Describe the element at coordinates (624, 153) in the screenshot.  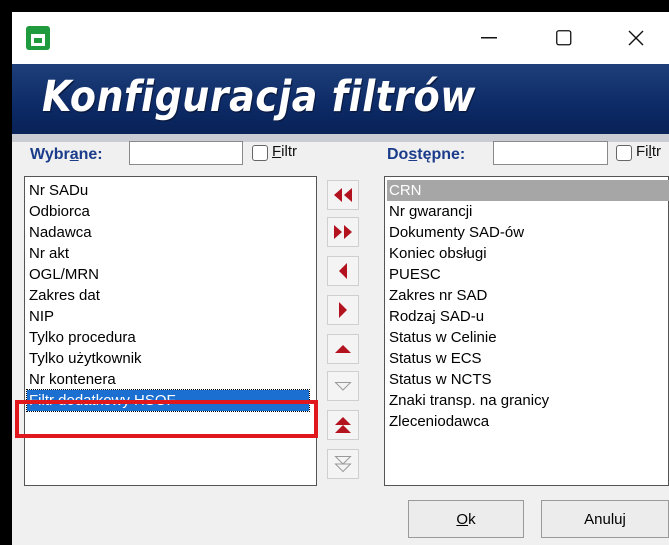
I see `available-filter-checkbox` at that location.